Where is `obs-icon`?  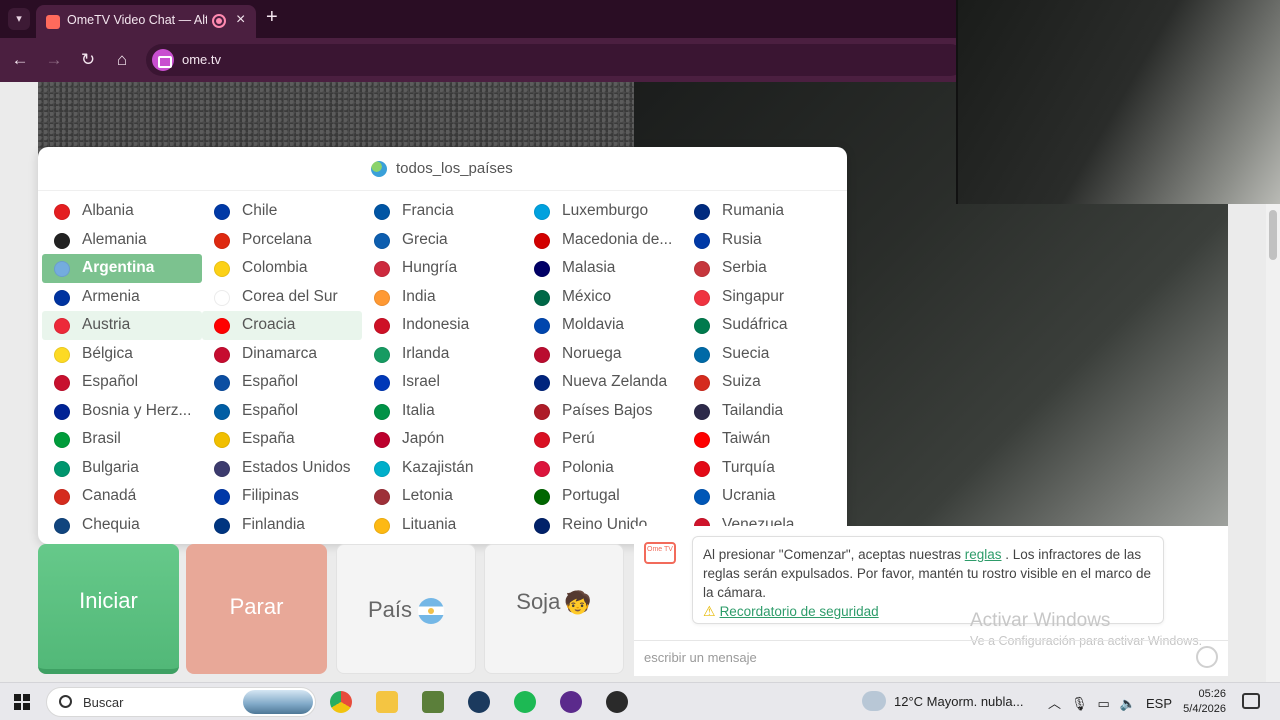
obs-icon is located at coordinates (571, 702).